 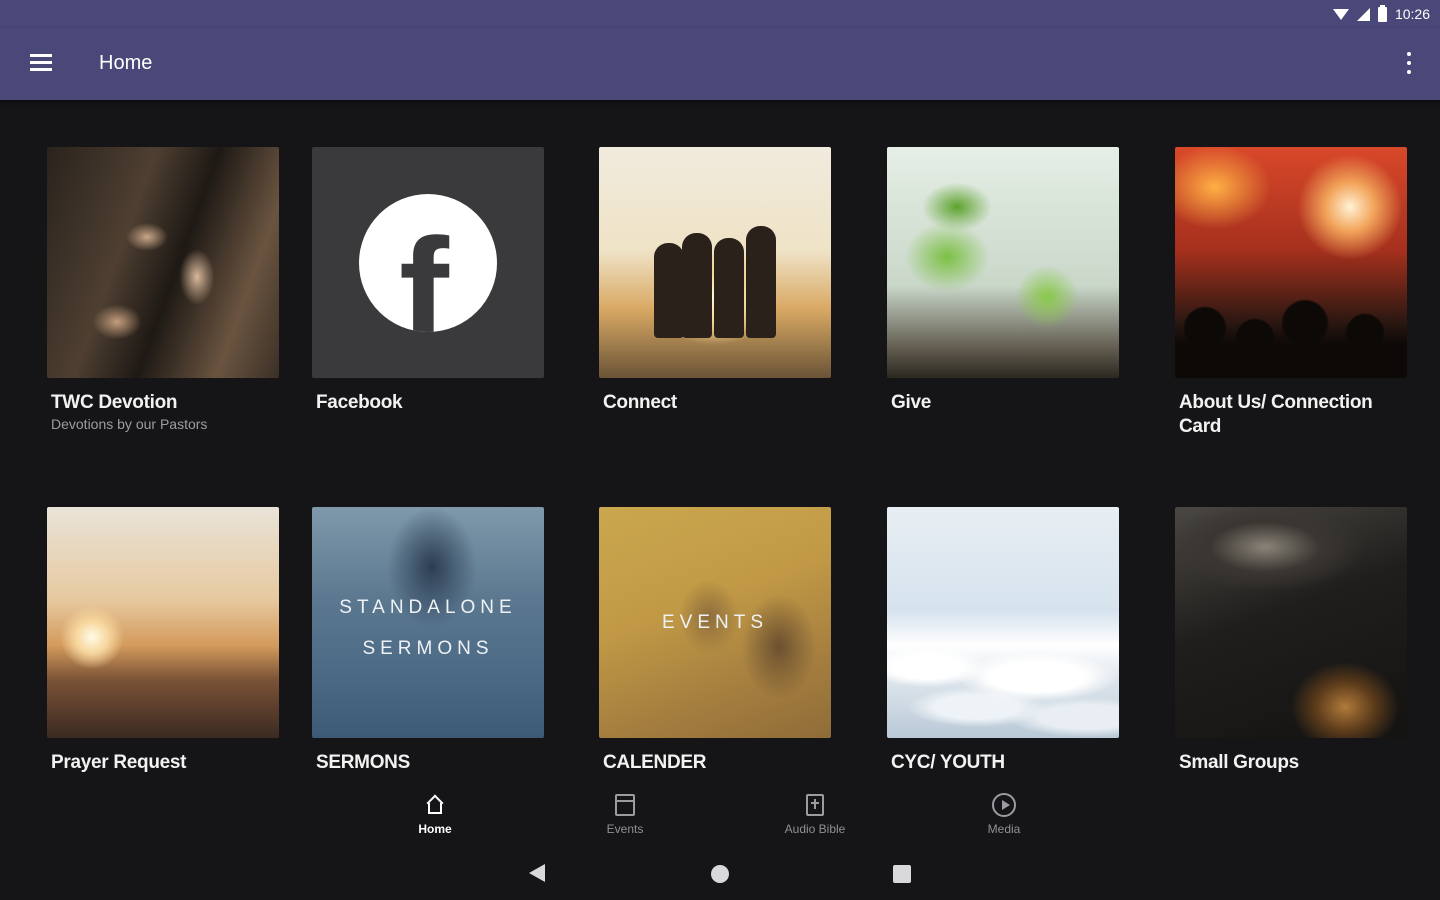 I want to click on overlay-text: EVENTS, so click(x=715, y=622).